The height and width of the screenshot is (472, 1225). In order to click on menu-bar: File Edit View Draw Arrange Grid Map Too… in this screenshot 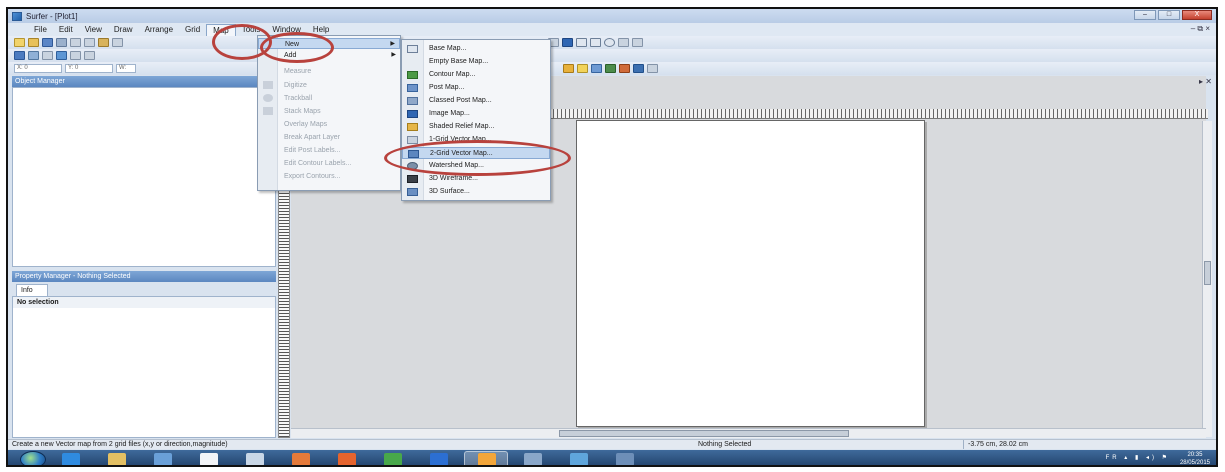, I will do `click(612, 29)`.